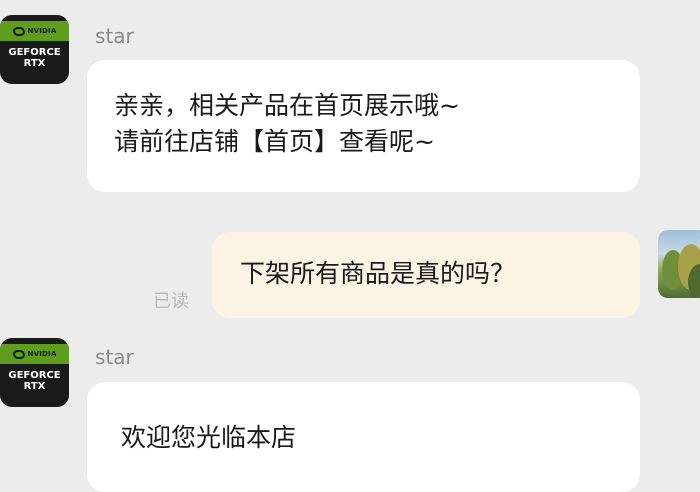 This screenshot has width=700, height=492. What do you see at coordinates (209, 437) in the screenshot?
I see `message-text-line: 欢迎您光临本店` at bounding box center [209, 437].